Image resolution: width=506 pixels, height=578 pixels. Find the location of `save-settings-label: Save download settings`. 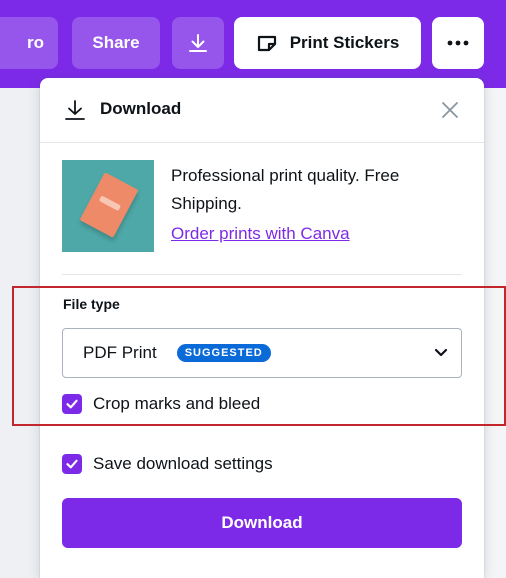

save-settings-label: Save download settings is located at coordinates (183, 463).